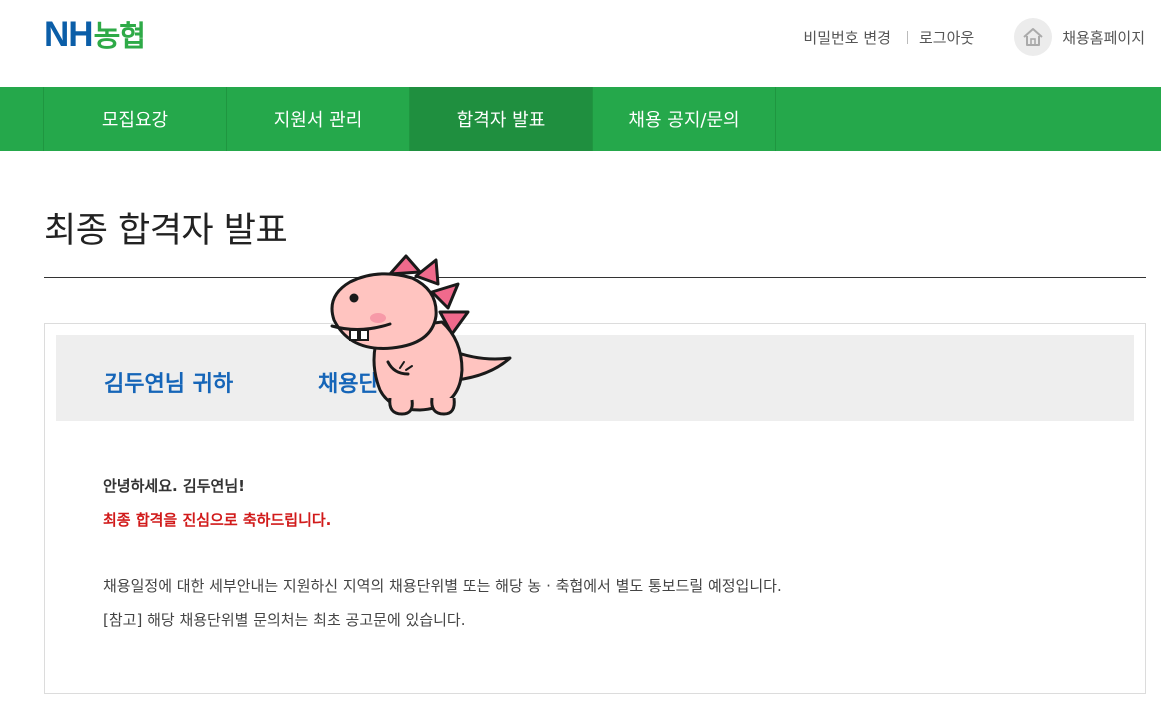 The image size is (1161, 709). What do you see at coordinates (318, 119) in the screenshot?
I see `tab-application-management: 지원서 관리` at bounding box center [318, 119].